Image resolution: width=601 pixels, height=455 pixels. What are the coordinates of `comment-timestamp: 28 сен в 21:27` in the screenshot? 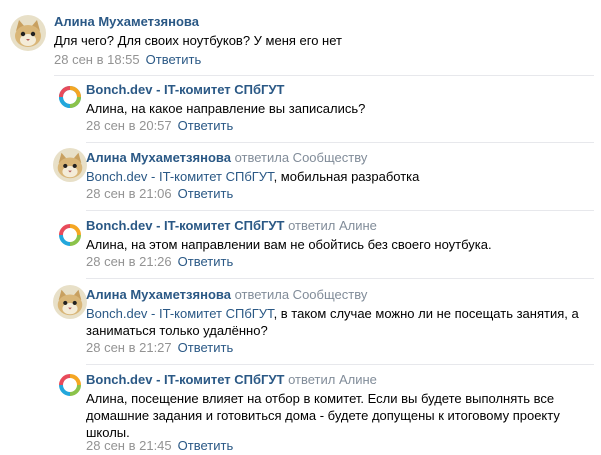 It's located at (129, 347).